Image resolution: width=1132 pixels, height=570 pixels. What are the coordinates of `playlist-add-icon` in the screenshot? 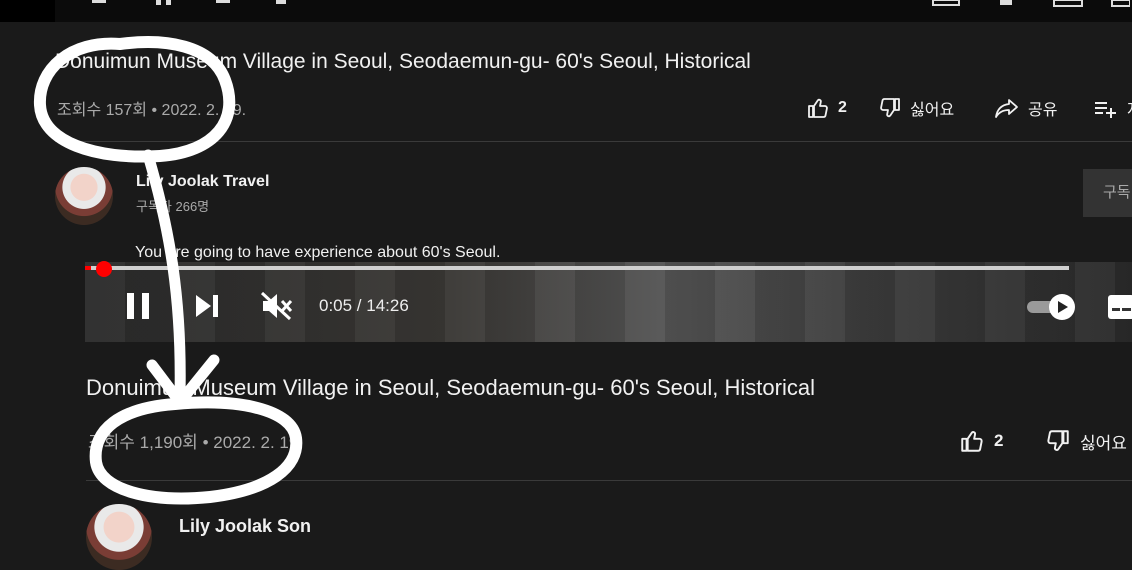 It's located at (1105, 110).